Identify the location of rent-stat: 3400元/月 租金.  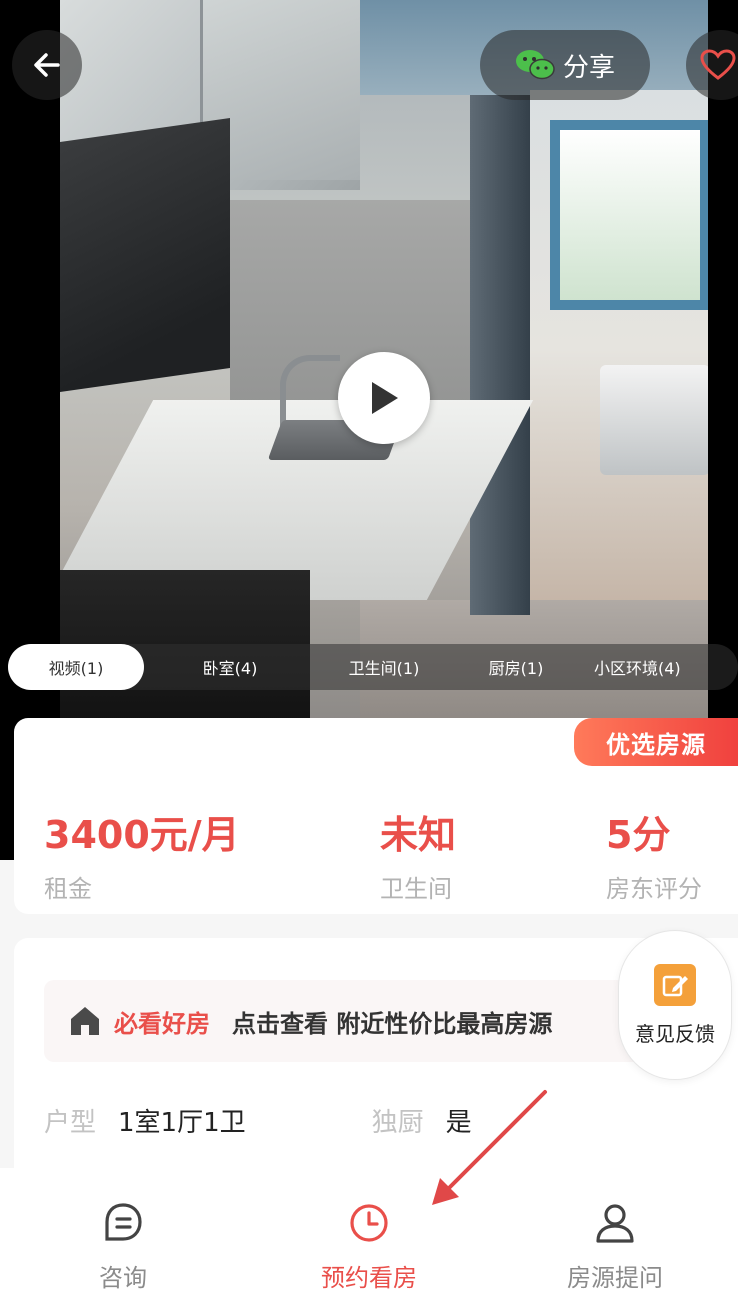
(142, 854).